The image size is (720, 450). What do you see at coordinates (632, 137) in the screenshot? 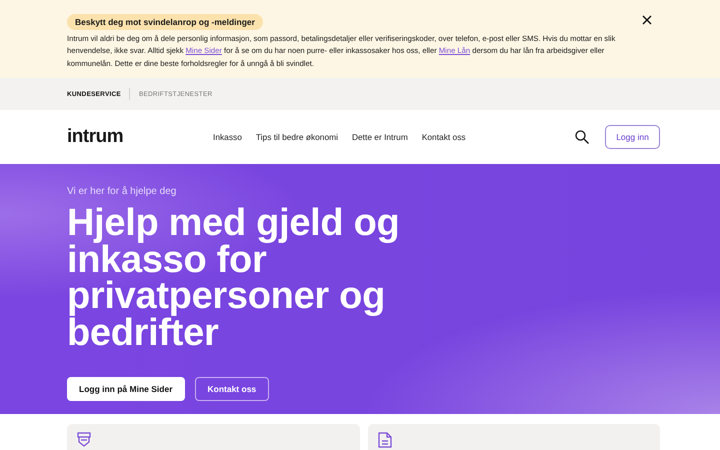
I see `login-button: Logg inn` at bounding box center [632, 137].